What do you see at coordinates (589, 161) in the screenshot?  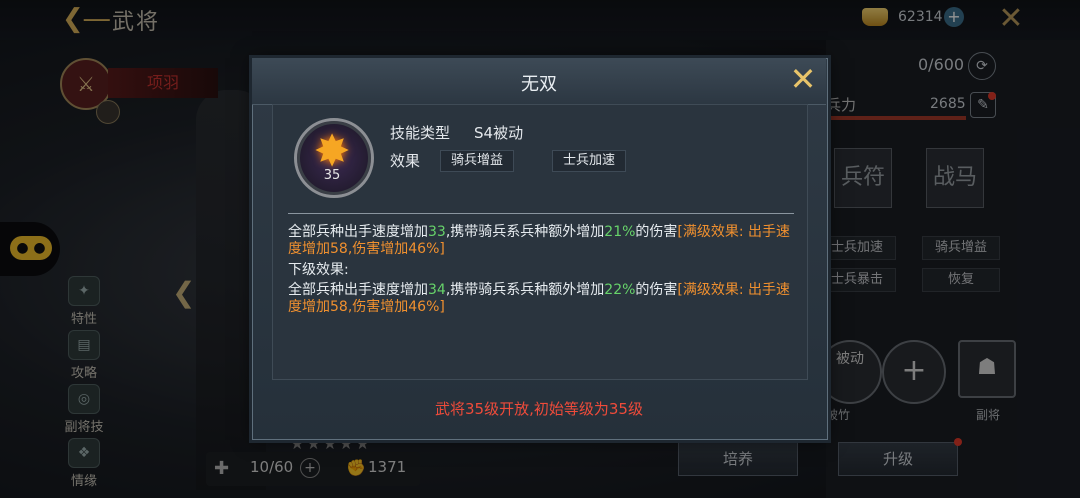 I see `effect-tag: 士兵加速` at bounding box center [589, 161].